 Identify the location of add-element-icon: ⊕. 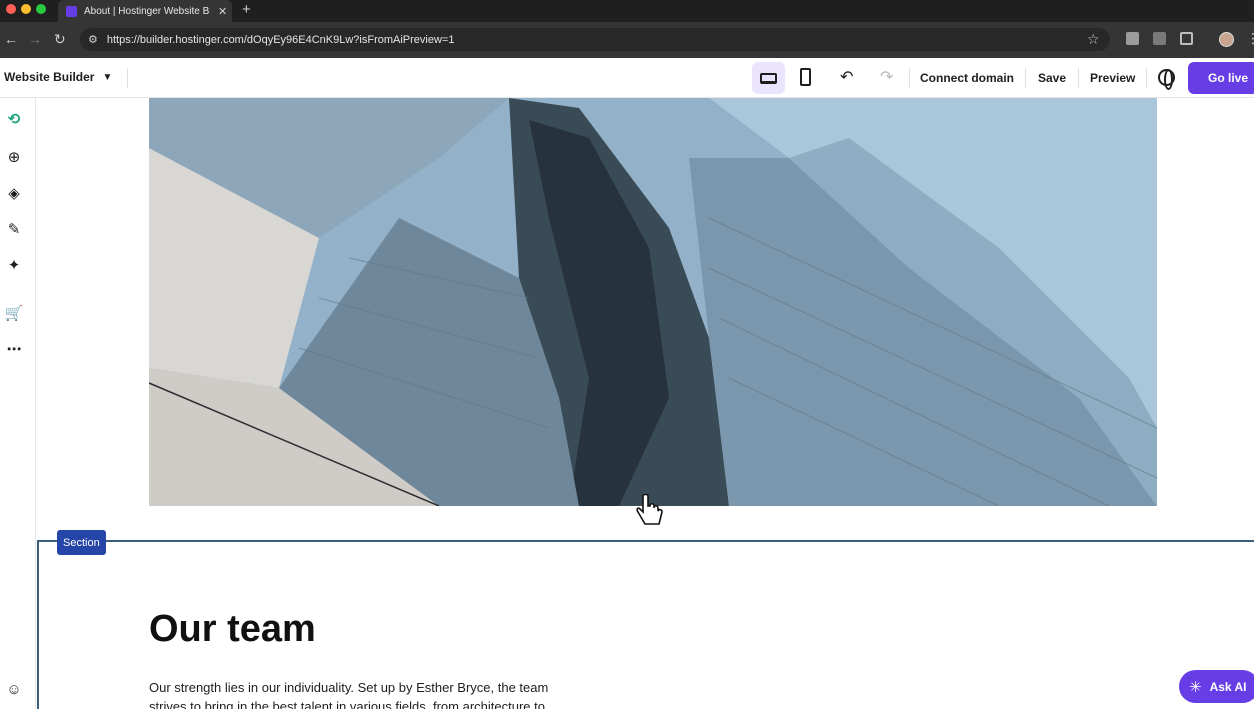
(14, 157).